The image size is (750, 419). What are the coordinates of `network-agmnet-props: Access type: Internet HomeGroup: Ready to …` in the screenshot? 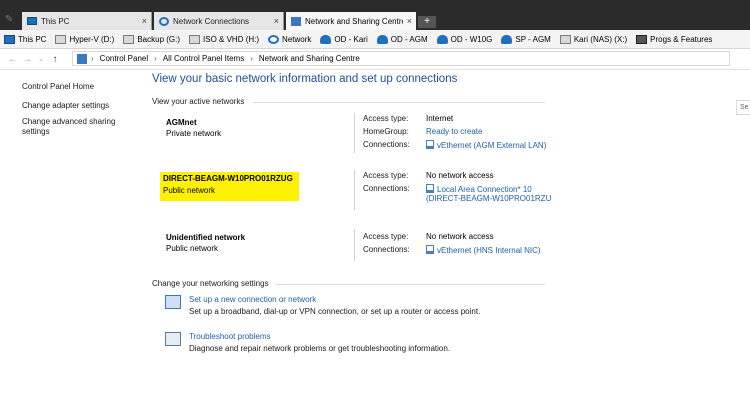 It's located at (454, 133).